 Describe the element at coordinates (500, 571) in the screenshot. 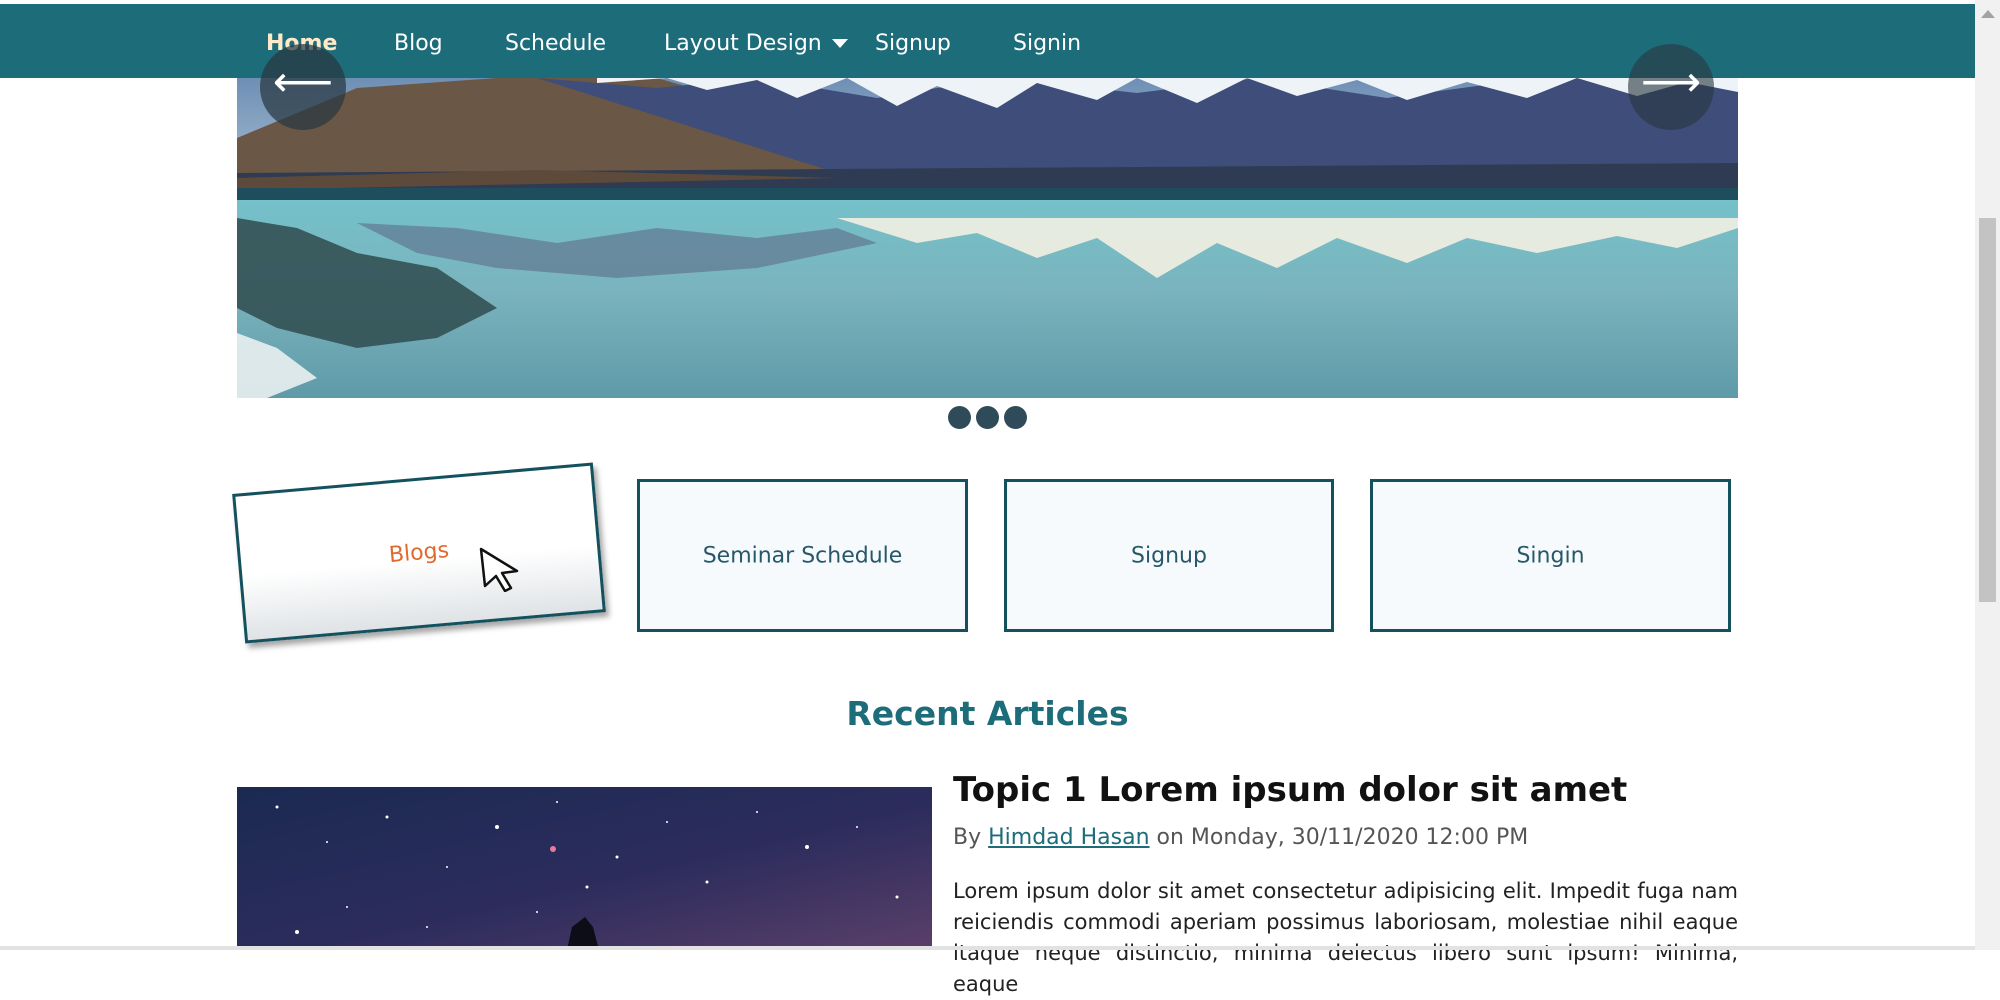

I see `mouse-cursor-icon` at that location.